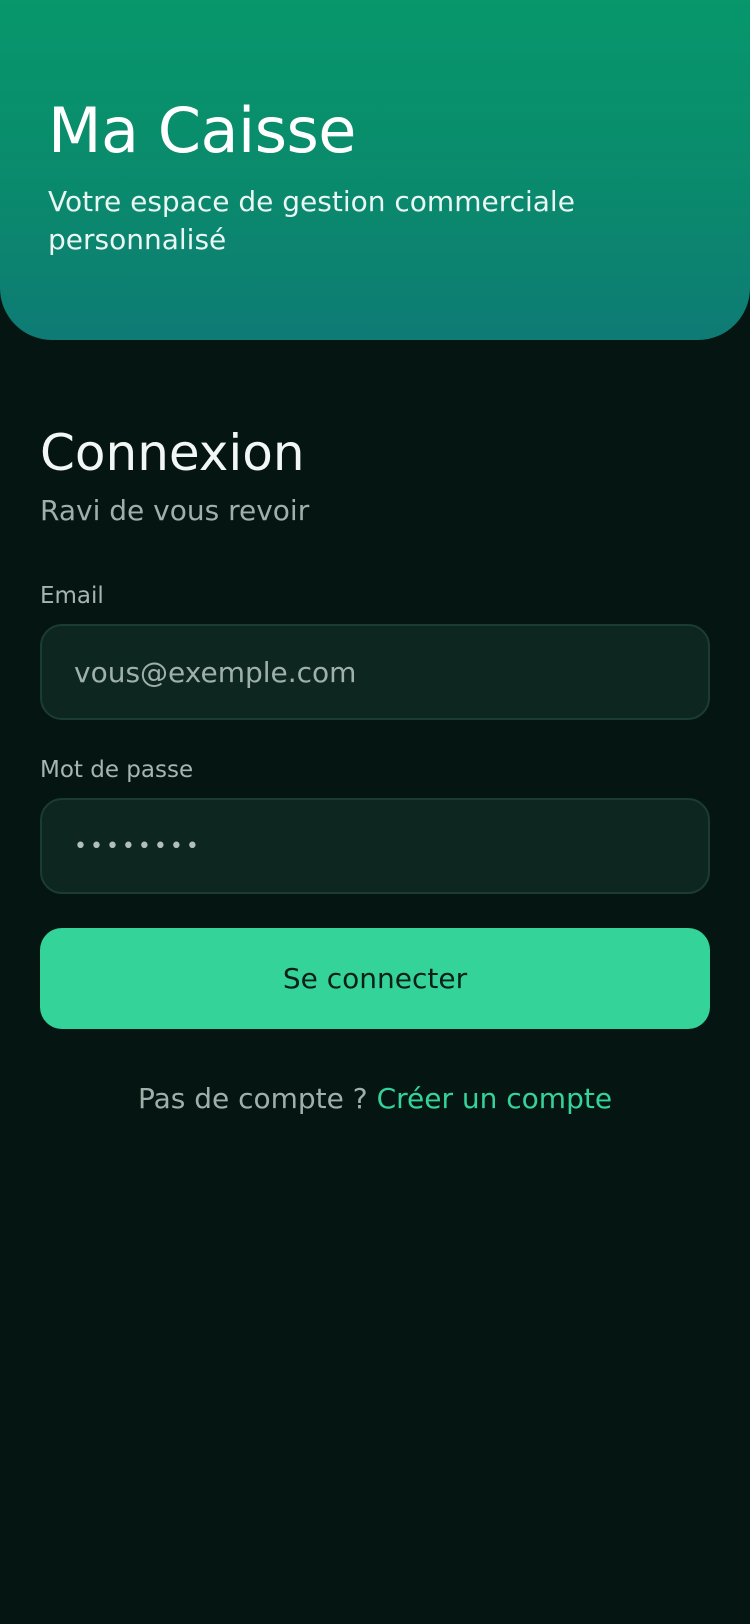 This screenshot has width=750, height=1624. What do you see at coordinates (375, 846) in the screenshot?
I see `password-input` at bounding box center [375, 846].